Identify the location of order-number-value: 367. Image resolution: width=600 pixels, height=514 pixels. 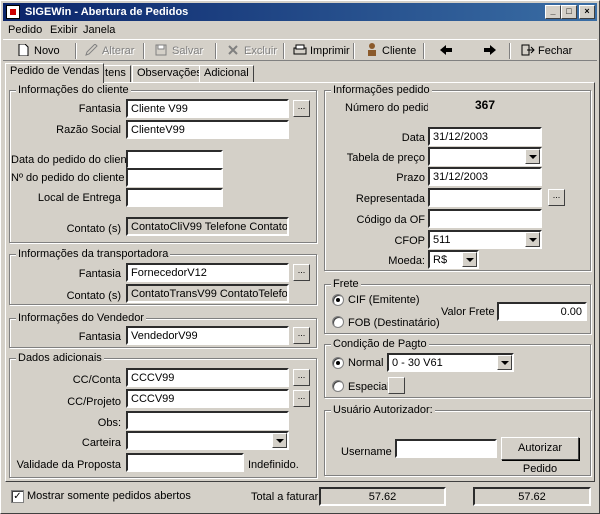
(485, 106).